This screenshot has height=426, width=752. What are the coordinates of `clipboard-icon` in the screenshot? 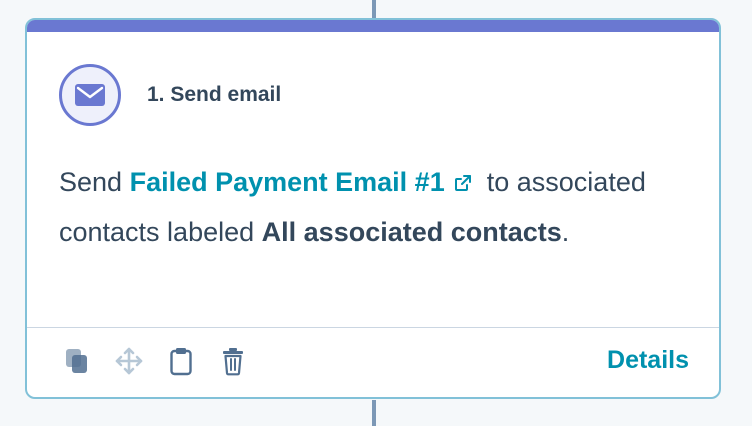 It's located at (181, 361).